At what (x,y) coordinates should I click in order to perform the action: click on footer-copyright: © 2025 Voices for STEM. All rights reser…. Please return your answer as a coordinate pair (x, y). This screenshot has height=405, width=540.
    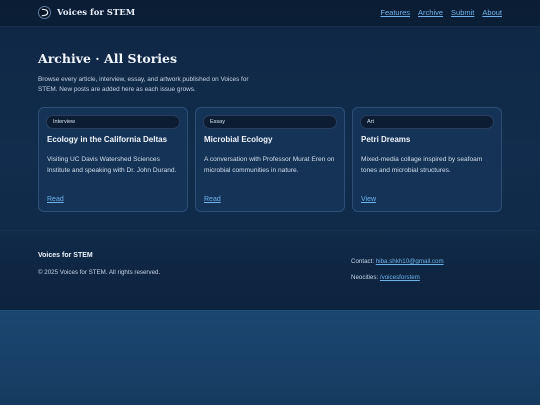
    Looking at the image, I should click on (99, 272).